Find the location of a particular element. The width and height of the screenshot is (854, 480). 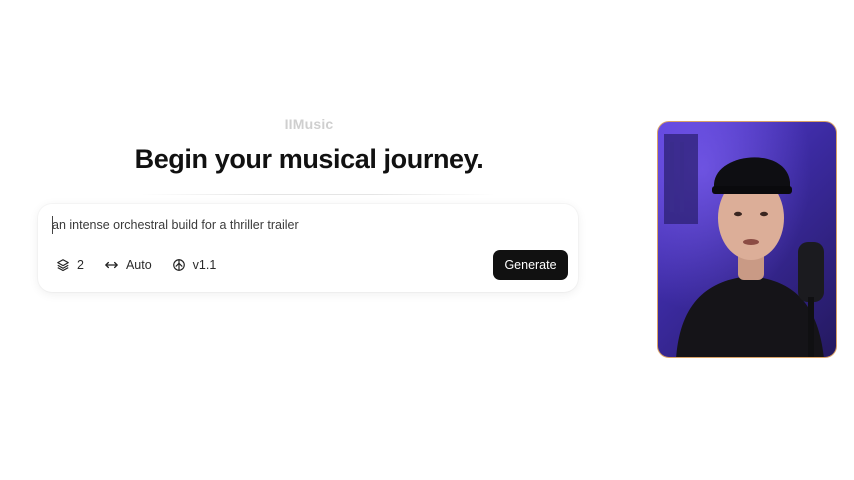

duration-button: Auto is located at coordinates (128, 265).